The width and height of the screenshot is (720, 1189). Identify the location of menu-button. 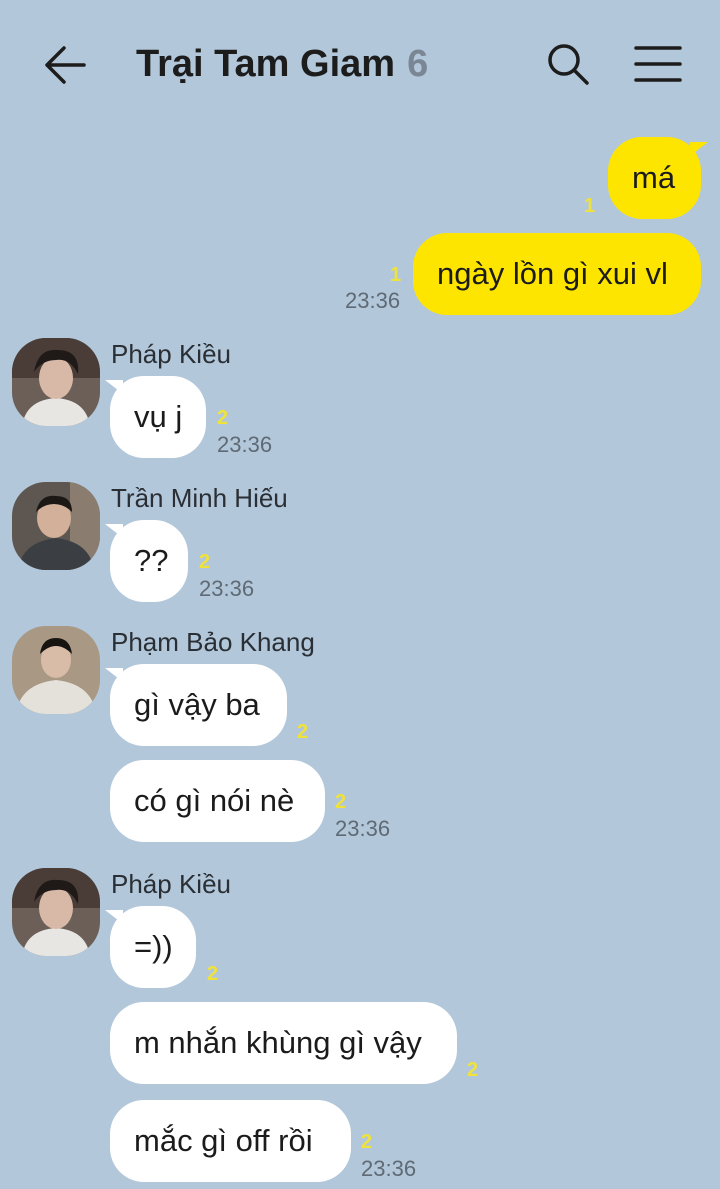
(658, 64).